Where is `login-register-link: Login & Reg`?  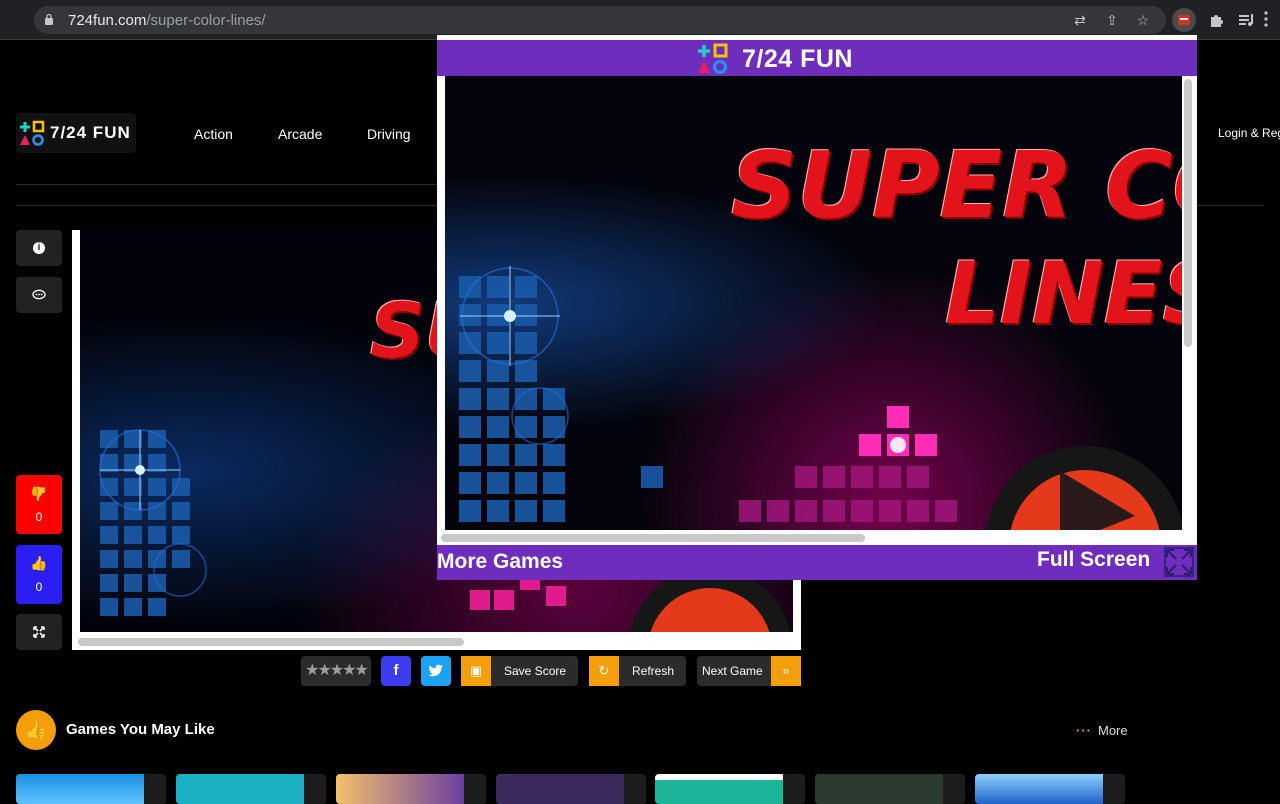
login-register-link: Login & Reg is located at coordinates (1249, 133).